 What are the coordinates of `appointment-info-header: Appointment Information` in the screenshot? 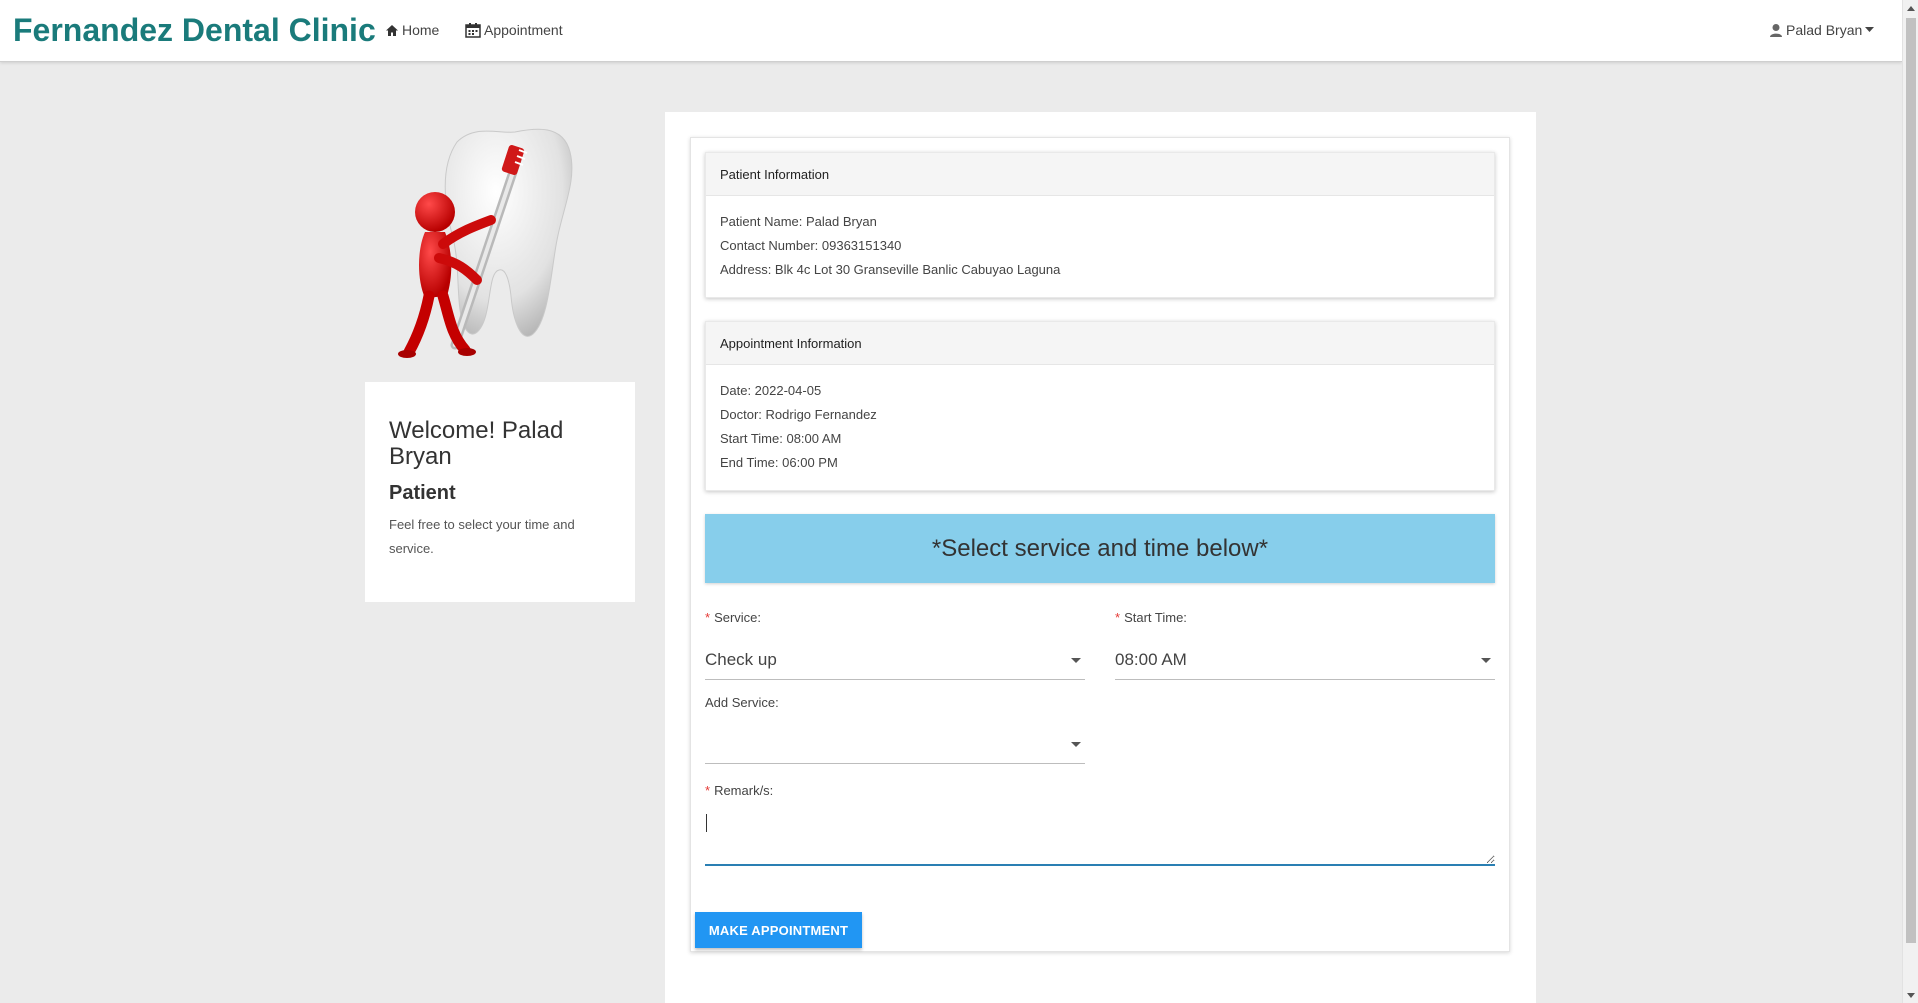 It's located at (1100, 343).